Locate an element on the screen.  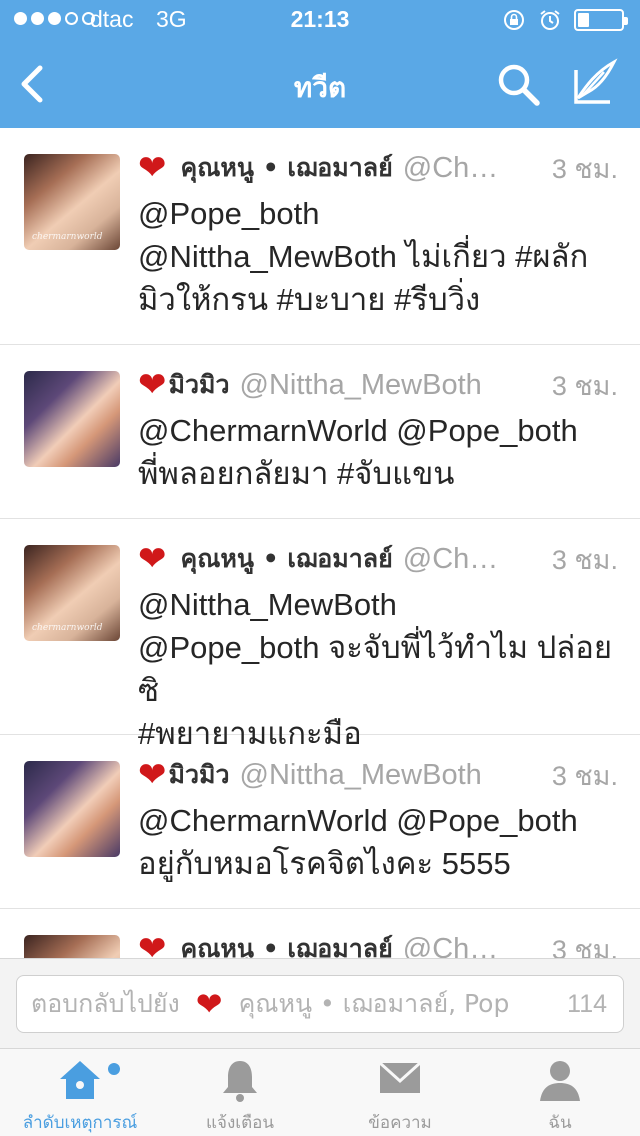
tab-label: ข้อความ is located at coordinates (400, 1123).